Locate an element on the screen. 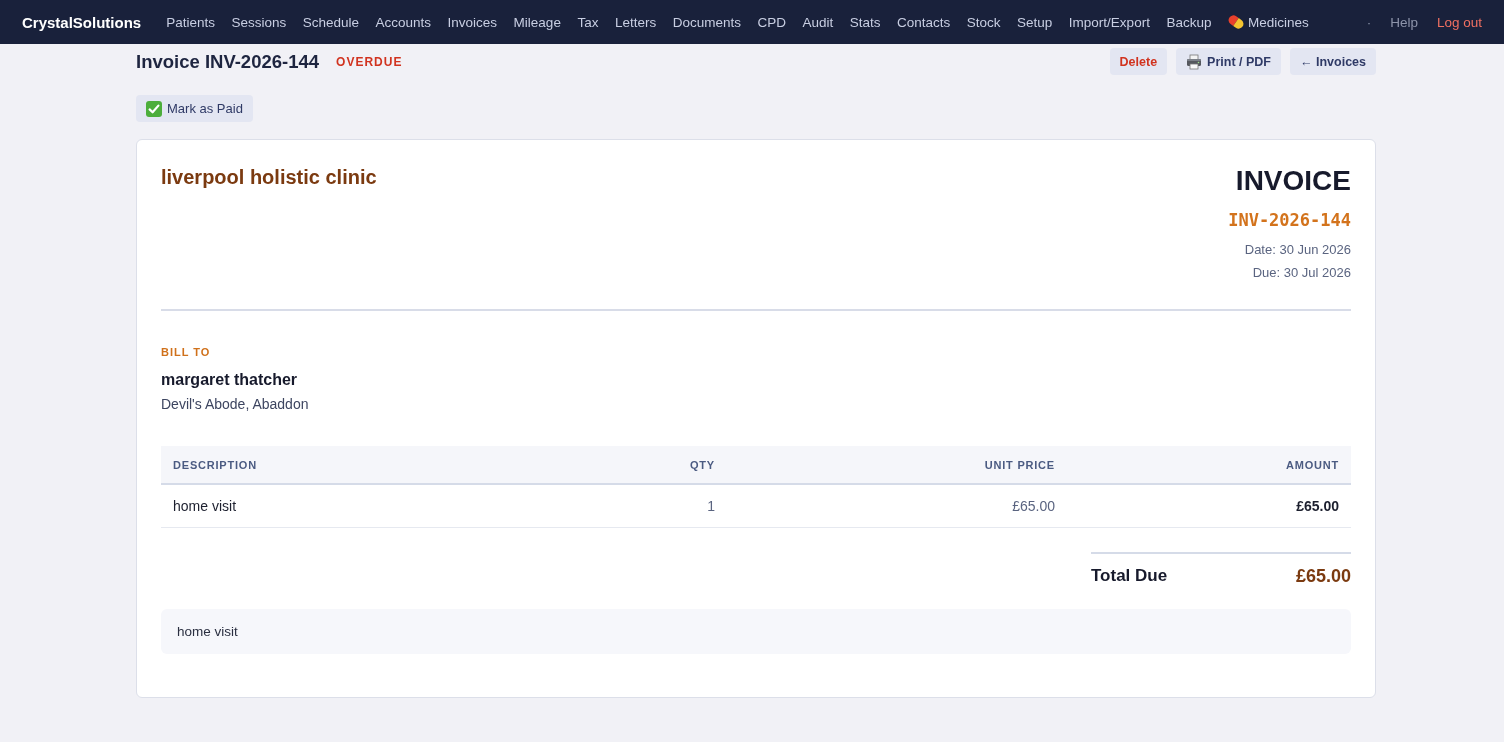  notes-panel: home visit is located at coordinates (756, 631).